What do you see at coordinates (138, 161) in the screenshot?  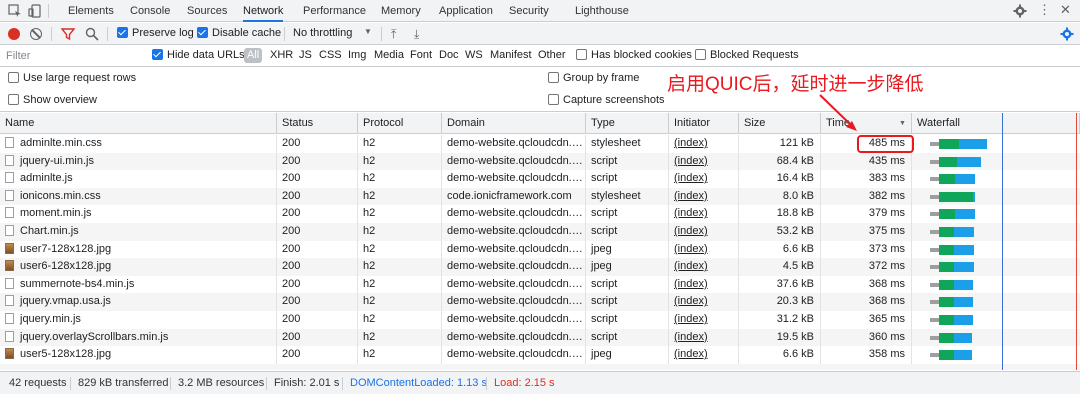 I see `cell-name: jquery-ui.min.js` at bounding box center [138, 161].